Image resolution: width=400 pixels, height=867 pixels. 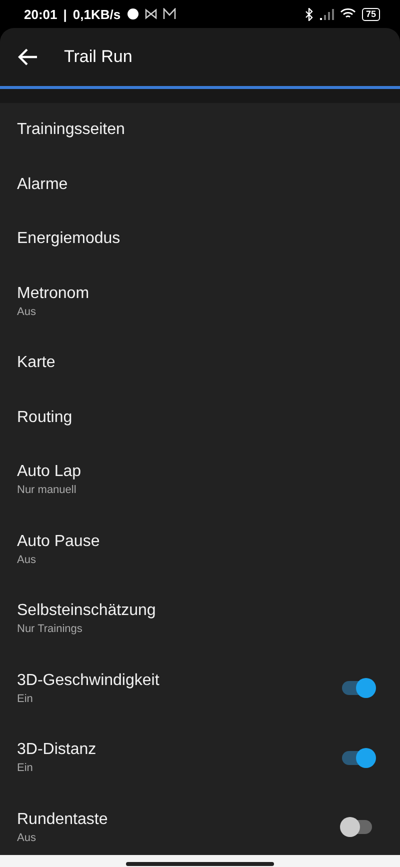 I want to click on settings-item: Selbsteinschätzung Nur Trainings, so click(x=200, y=619).